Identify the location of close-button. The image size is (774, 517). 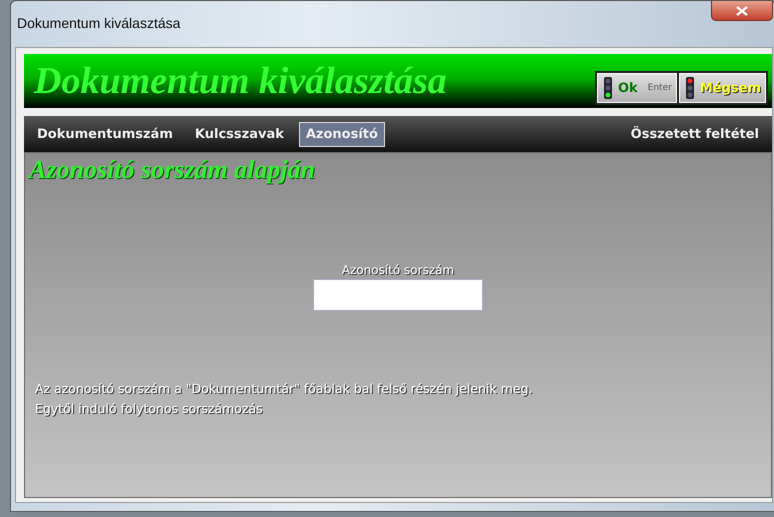
(742, 11).